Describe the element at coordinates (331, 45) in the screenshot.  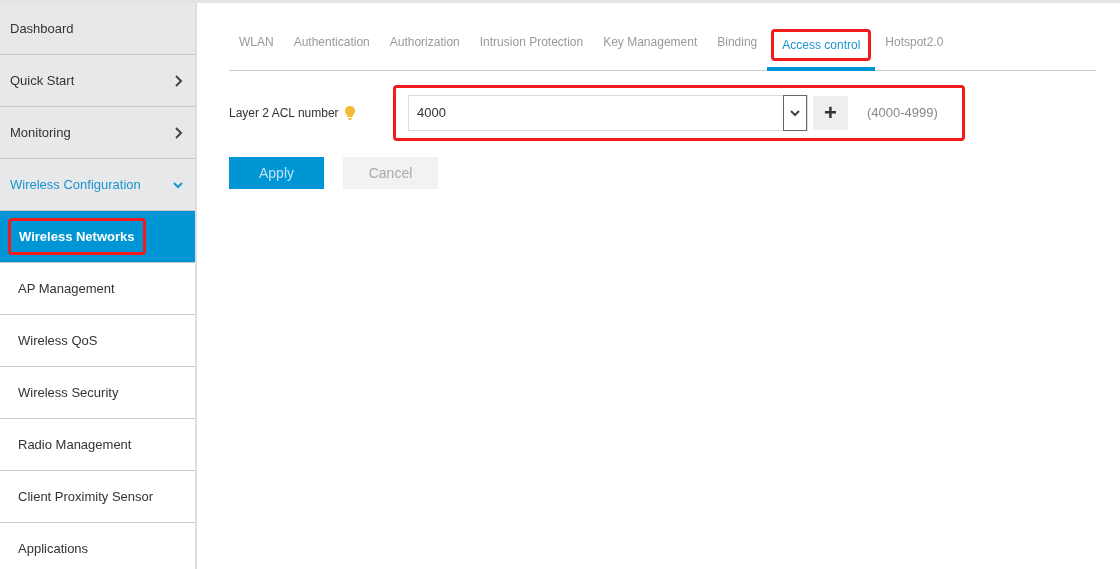
I see `tab: Authentication` at that location.